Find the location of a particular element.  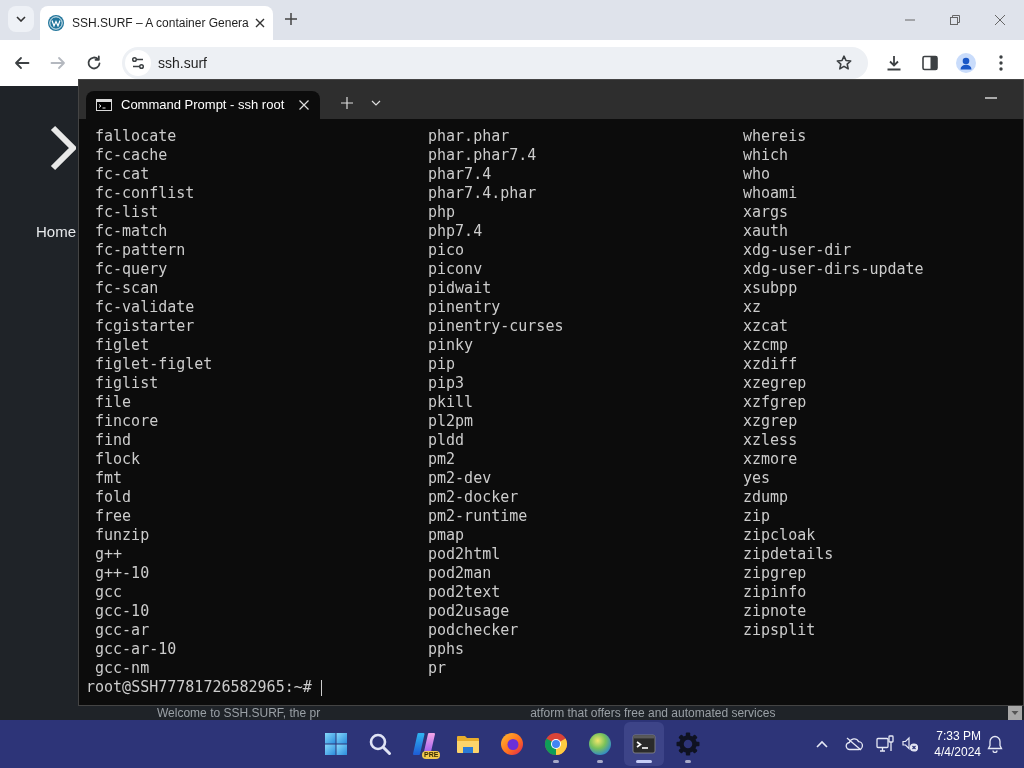

command-name: phar7.4 is located at coordinates (460, 174).